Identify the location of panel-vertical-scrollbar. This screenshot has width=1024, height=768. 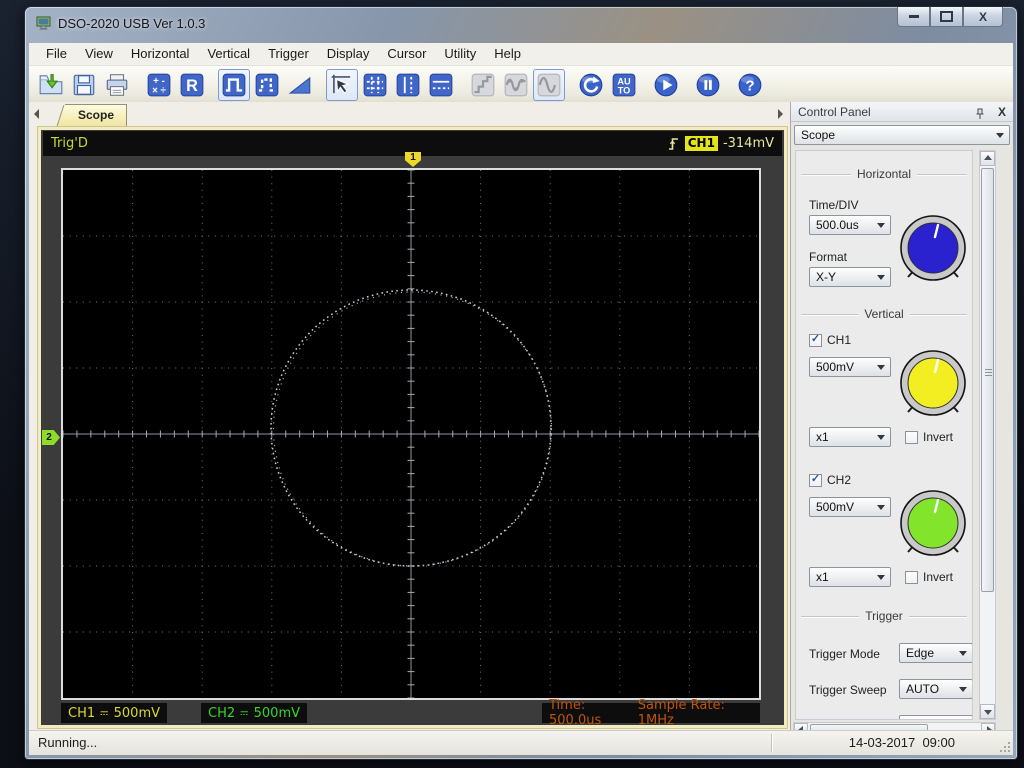
(987, 435).